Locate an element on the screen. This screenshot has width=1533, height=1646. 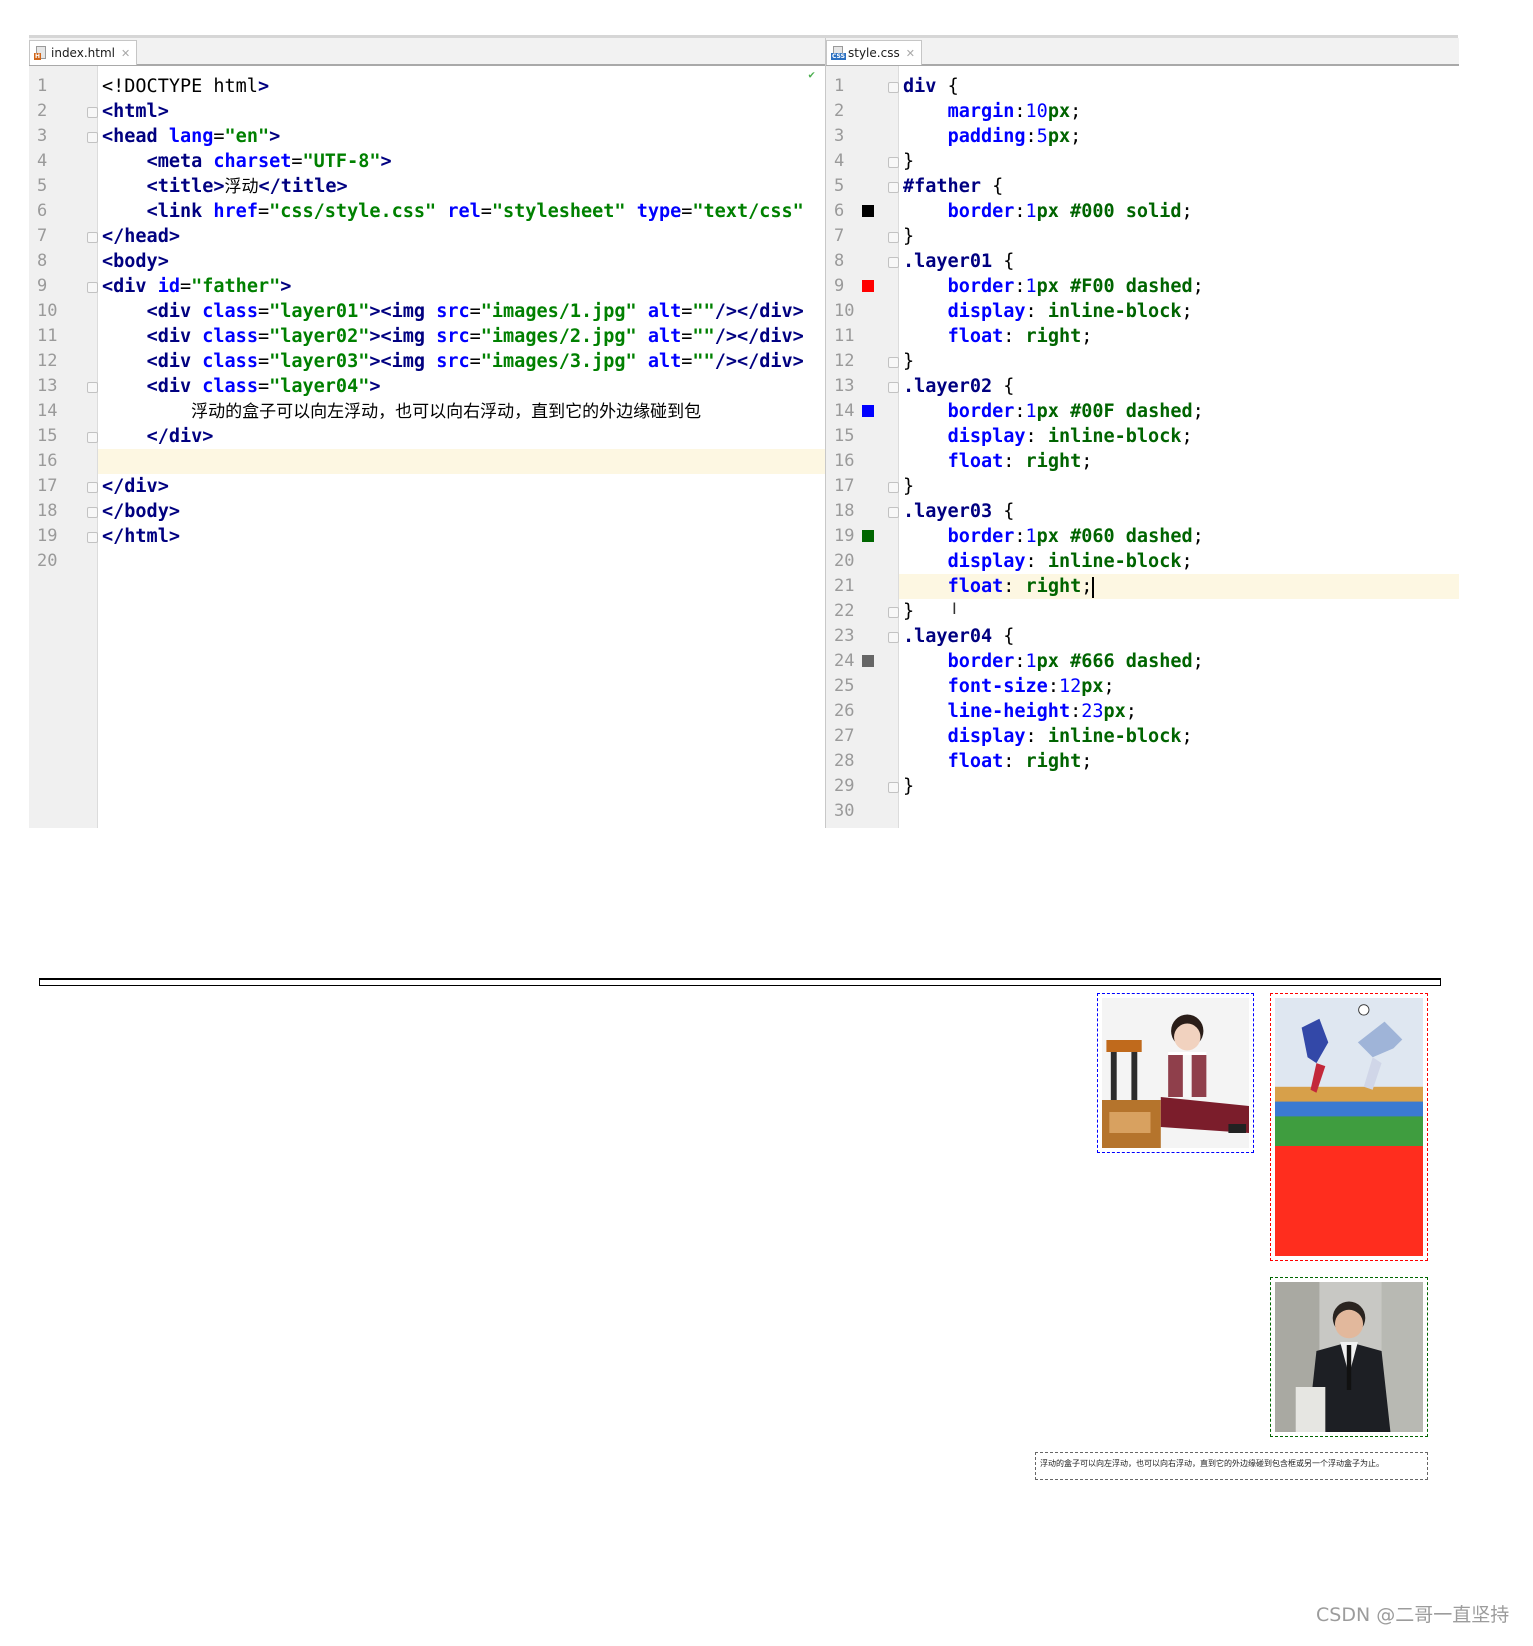
code-line: border:1px #666 dashed; is located at coordinates (1179, 661).